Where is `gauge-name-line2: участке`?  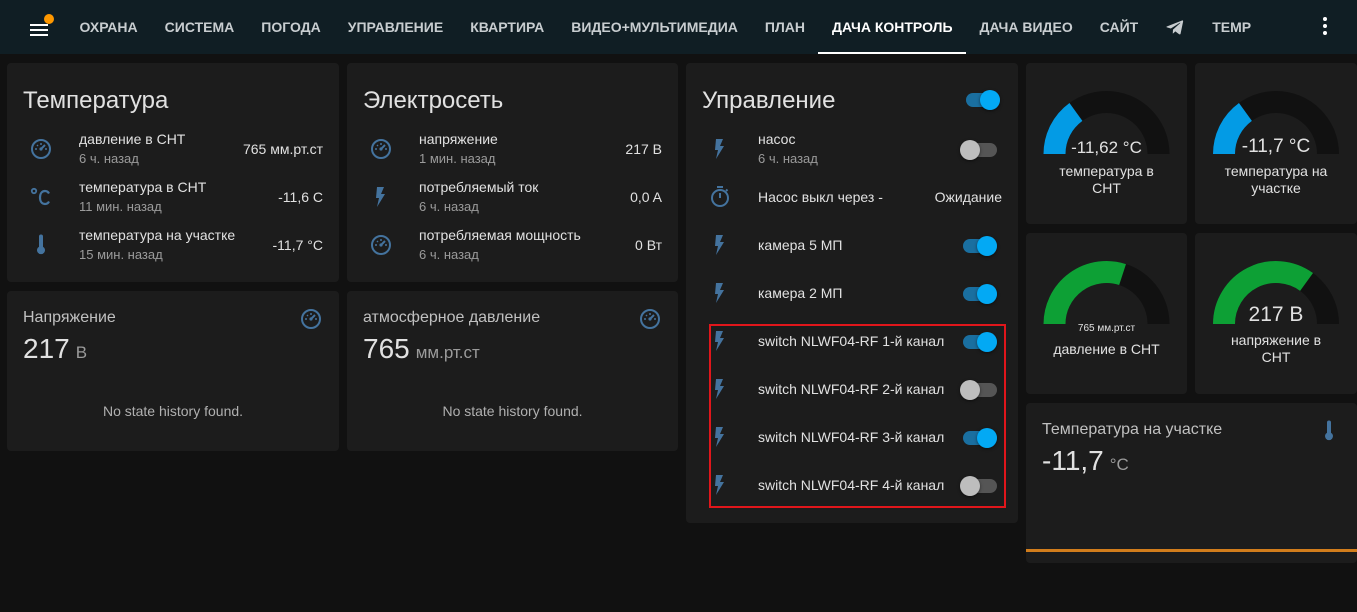
gauge-name-line2: участке is located at coordinates (1276, 188).